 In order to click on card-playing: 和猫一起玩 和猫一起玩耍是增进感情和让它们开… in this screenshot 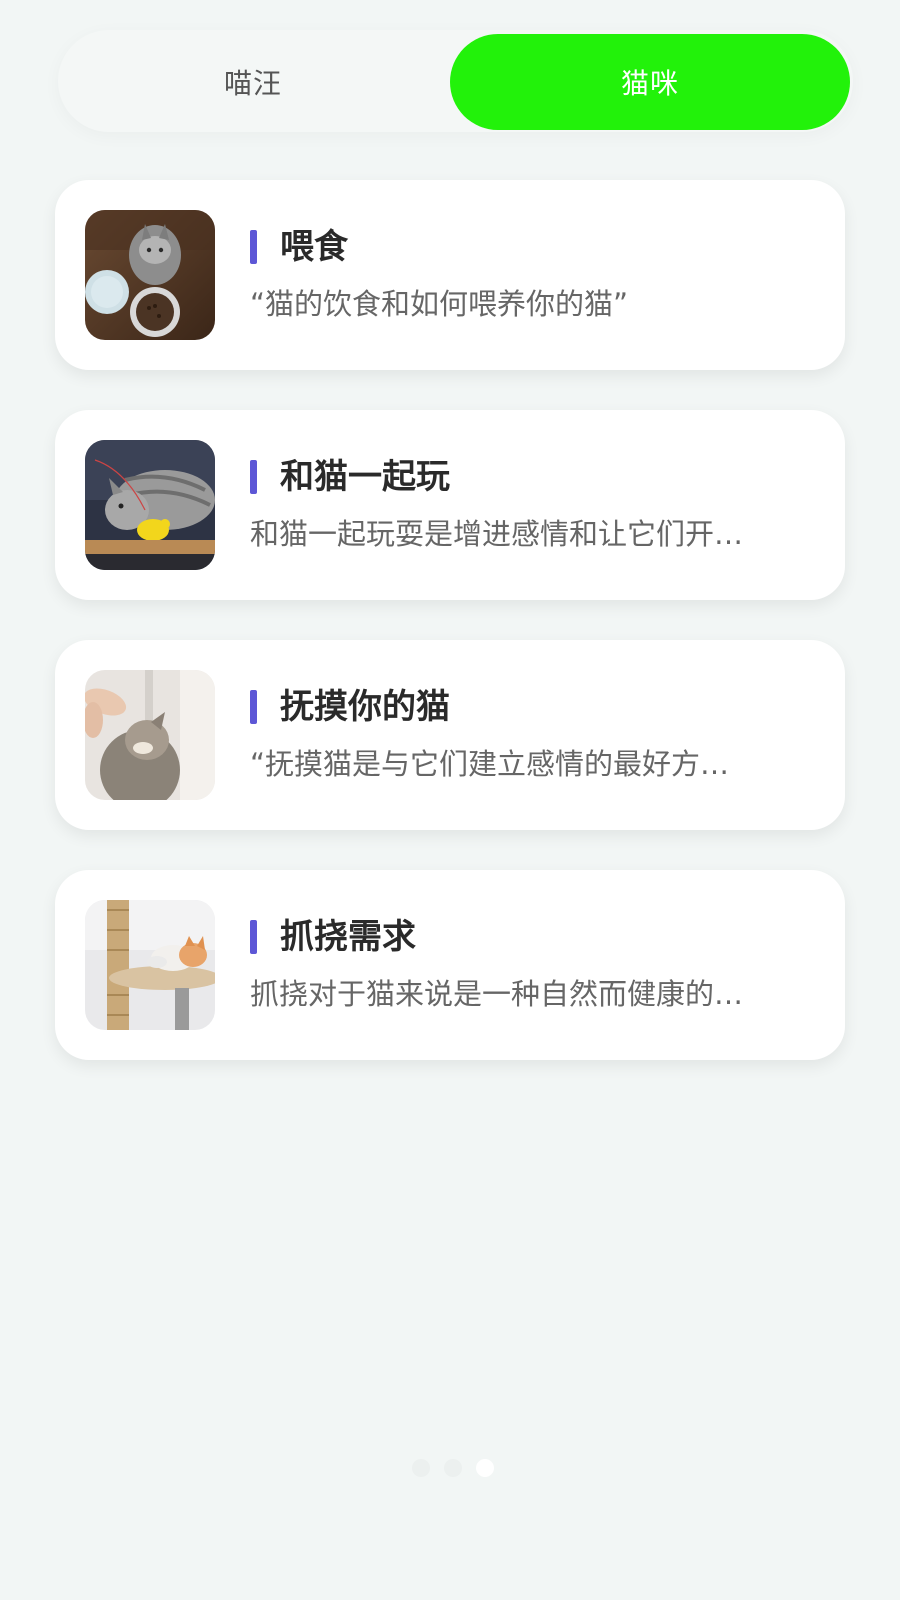, I will do `click(450, 505)`.